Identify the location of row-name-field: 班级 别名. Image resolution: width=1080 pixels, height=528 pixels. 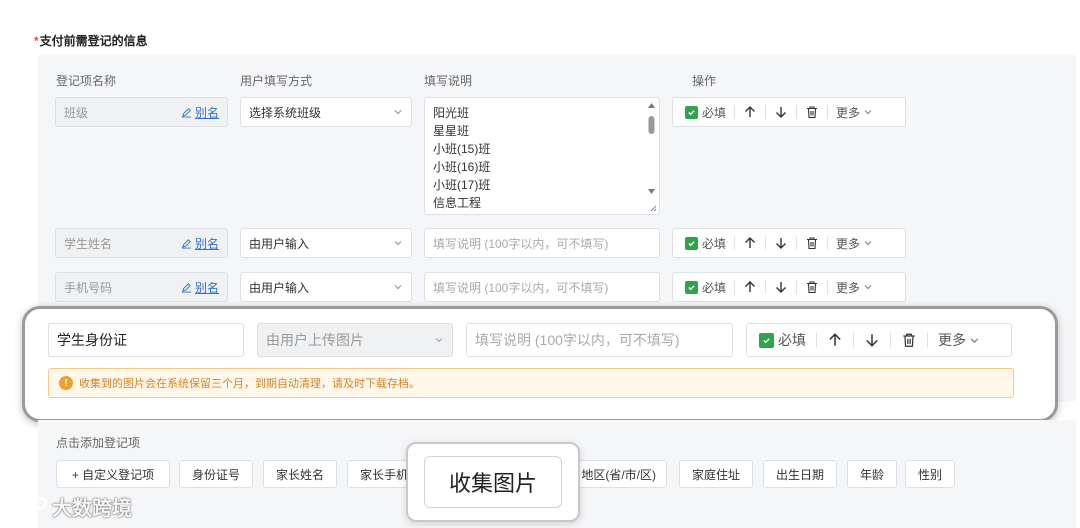
(141, 112).